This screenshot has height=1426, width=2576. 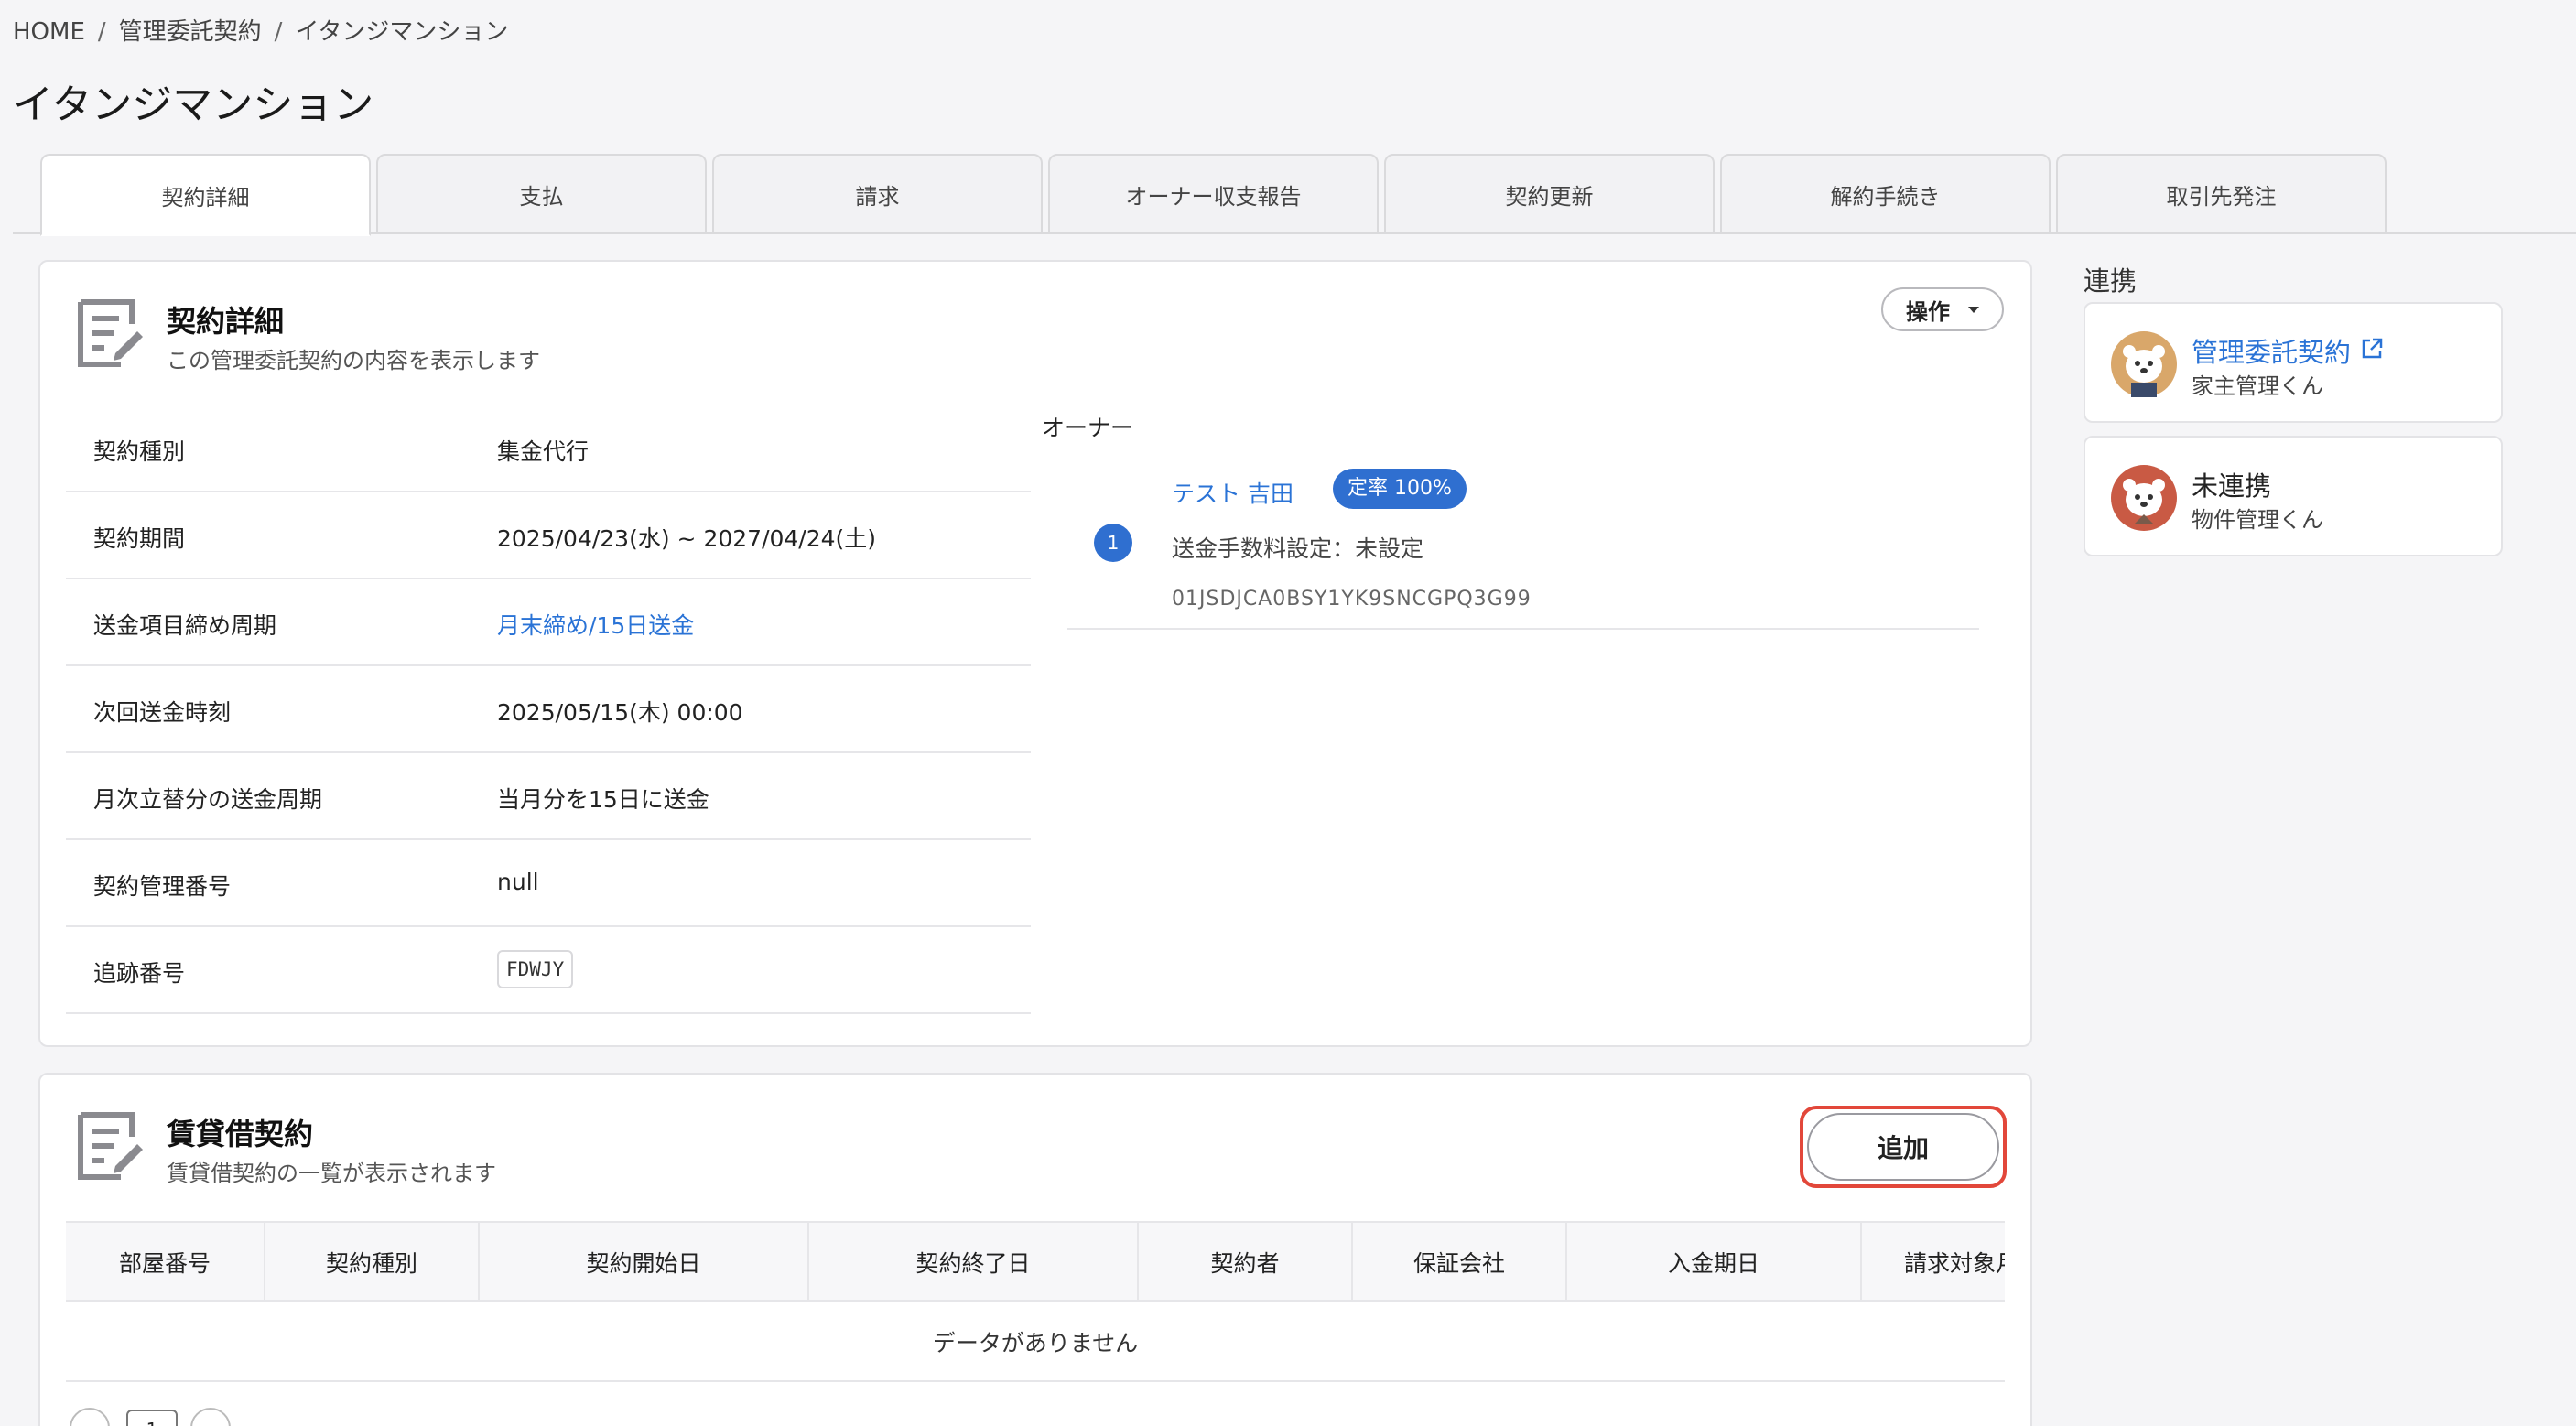 I want to click on detail-row-tracking-number: 追跡番号 FDWJY, so click(x=548, y=971).